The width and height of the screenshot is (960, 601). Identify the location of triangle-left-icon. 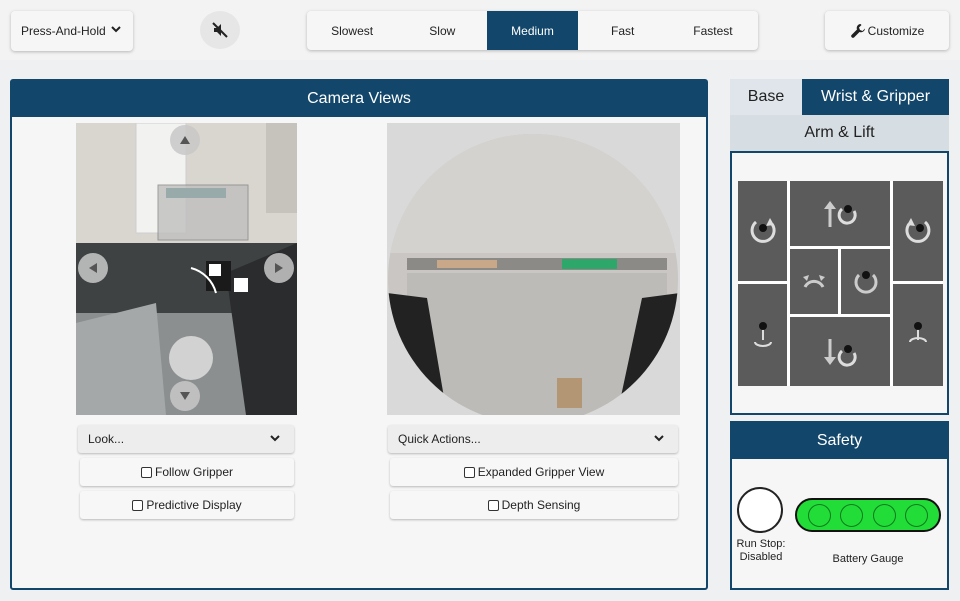
(93, 268).